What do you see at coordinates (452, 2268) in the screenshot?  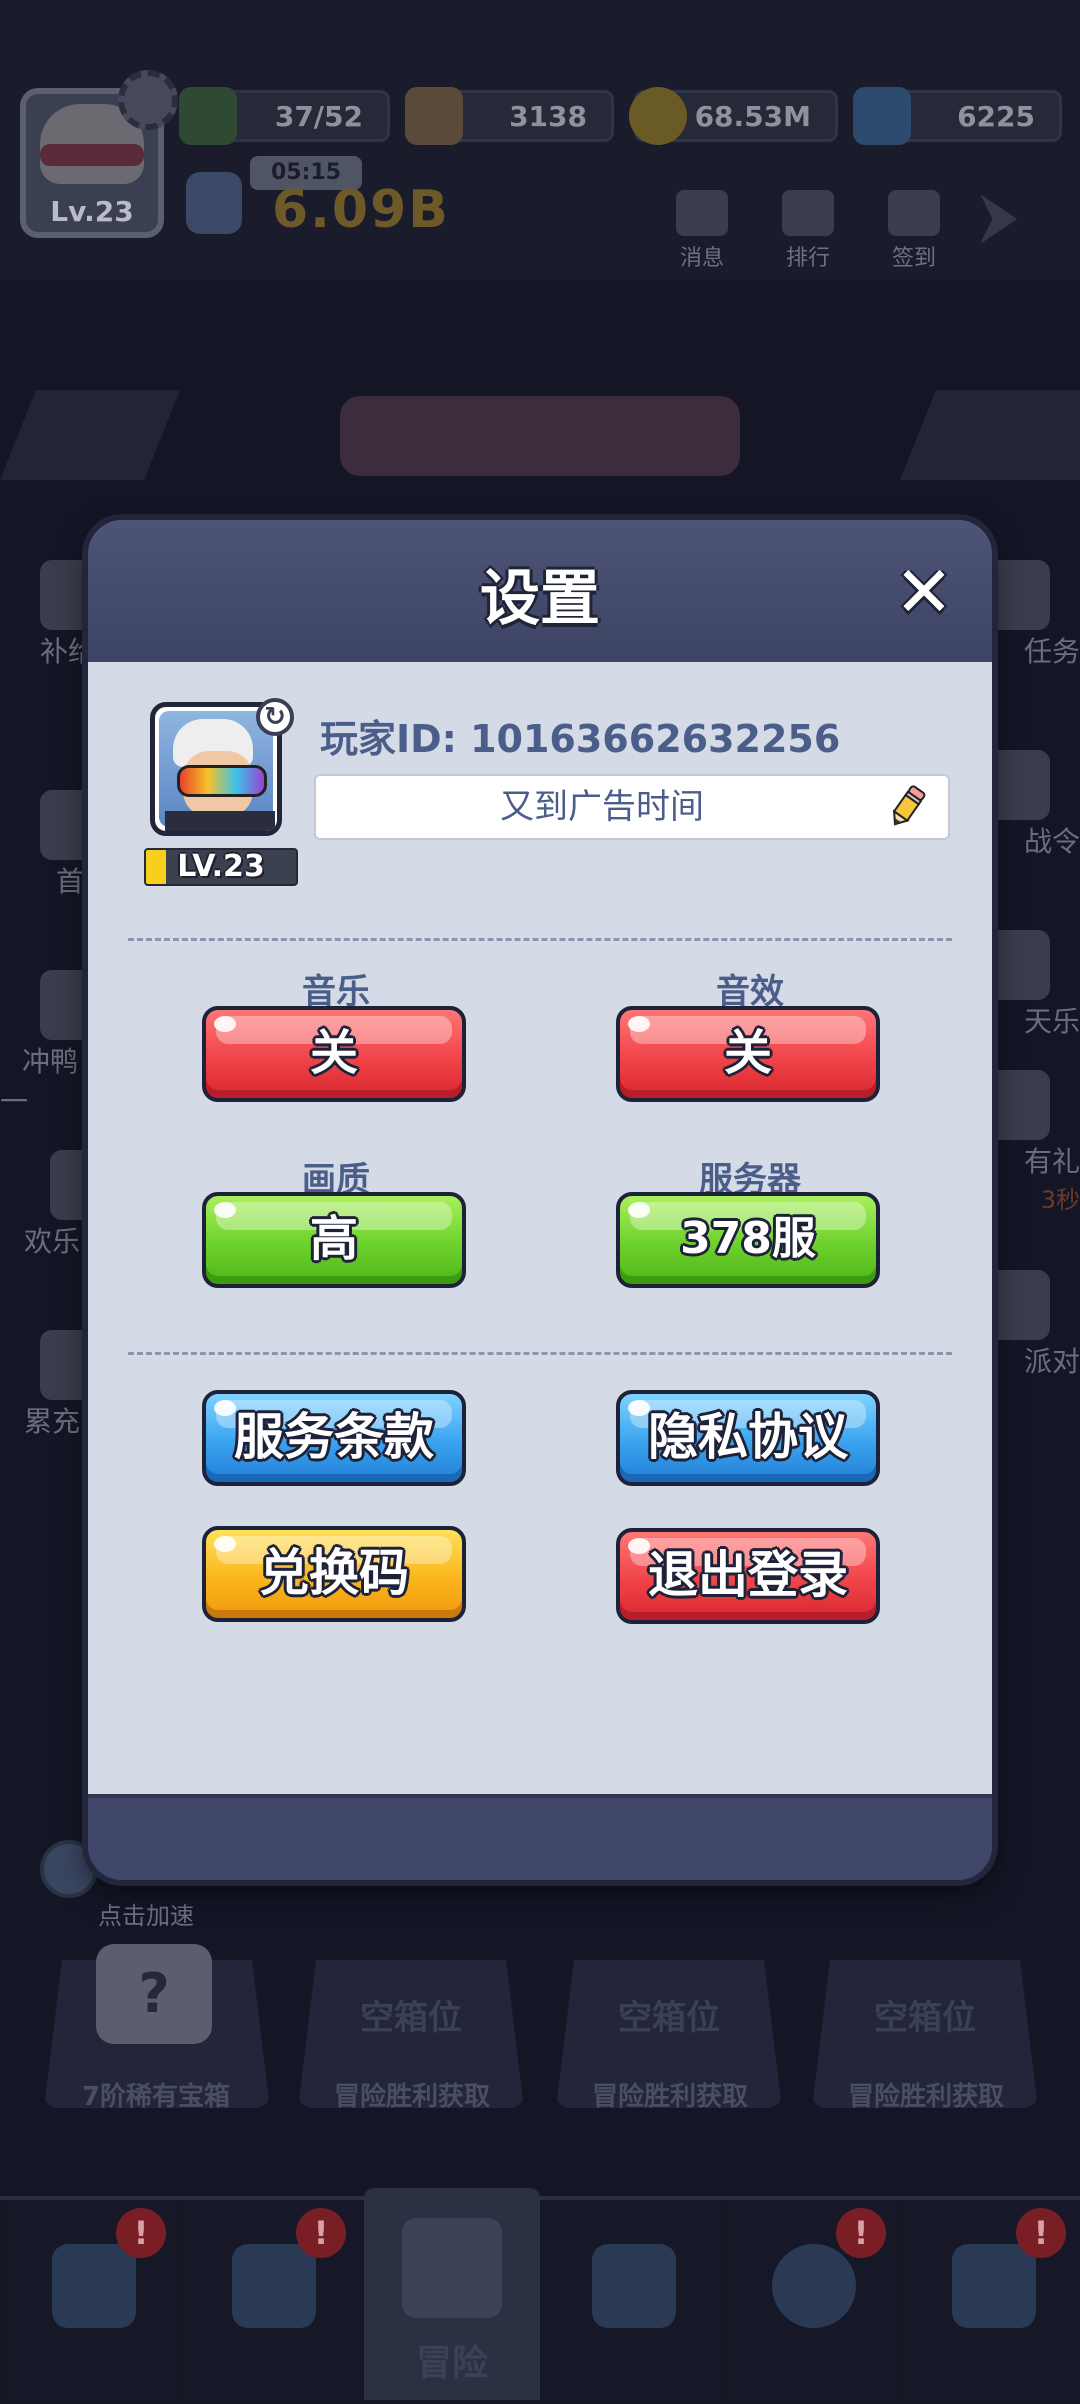 I see `map-icon` at bounding box center [452, 2268].